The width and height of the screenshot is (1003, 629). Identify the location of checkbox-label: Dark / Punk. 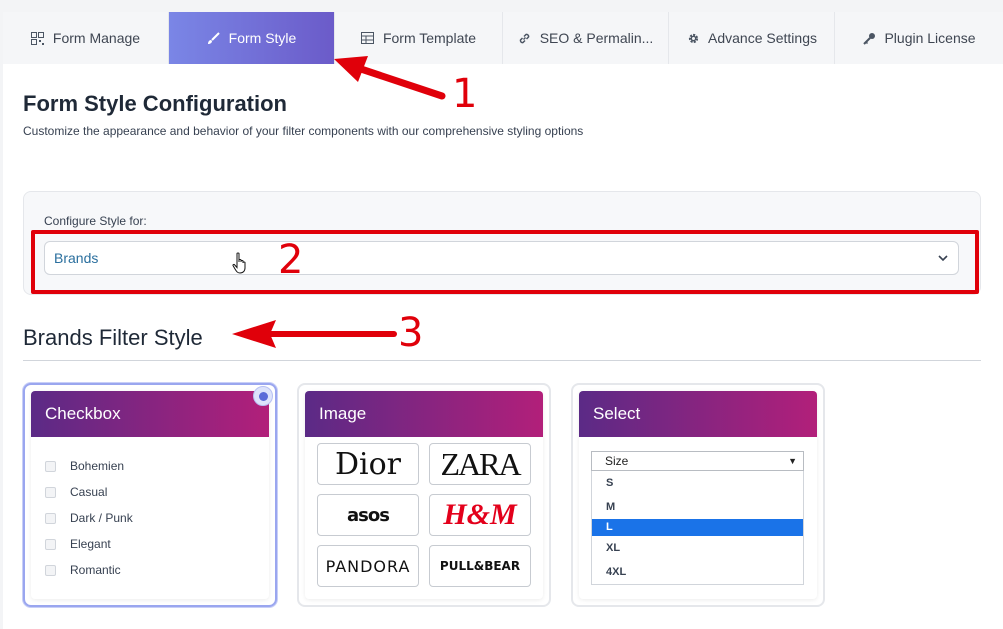
(101, 518).